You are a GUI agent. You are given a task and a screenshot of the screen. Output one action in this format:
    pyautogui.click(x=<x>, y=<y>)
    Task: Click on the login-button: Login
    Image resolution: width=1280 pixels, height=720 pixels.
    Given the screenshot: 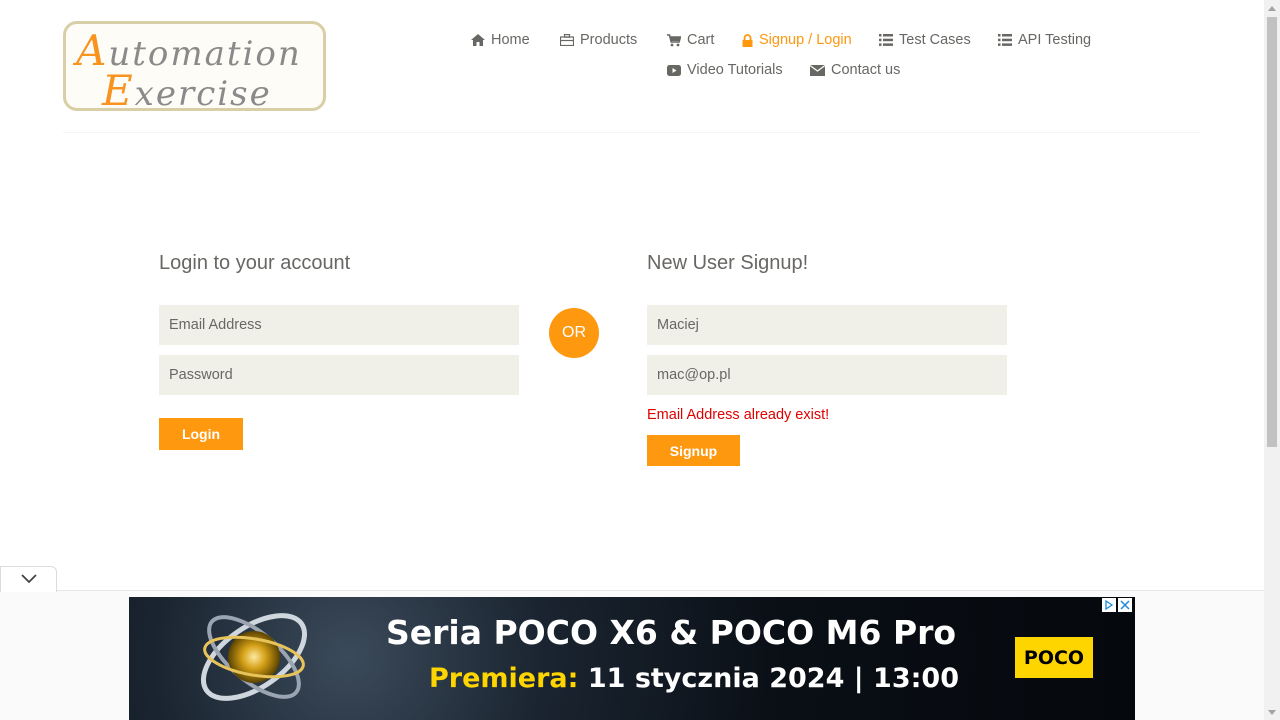 What is the action you would take?
    pyautogui.click(x=201, y=434)
    